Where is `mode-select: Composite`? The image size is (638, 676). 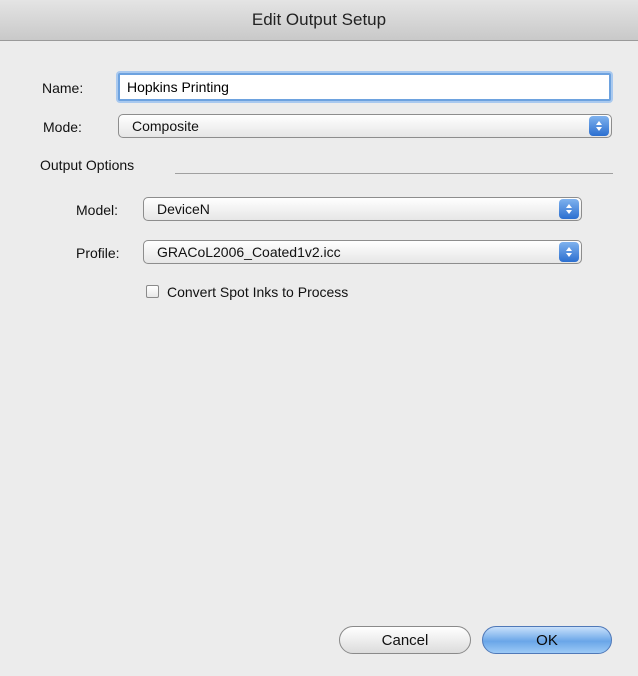 mode-select: Composite is located at coordinates (365, 126).